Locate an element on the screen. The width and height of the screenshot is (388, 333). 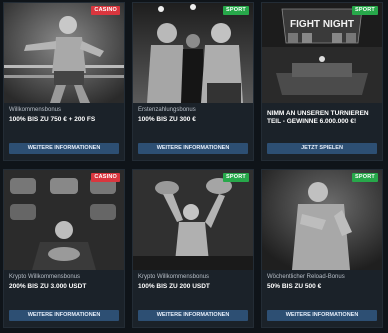
promo-image-boxer-stance is located at coordinates (322, 220).